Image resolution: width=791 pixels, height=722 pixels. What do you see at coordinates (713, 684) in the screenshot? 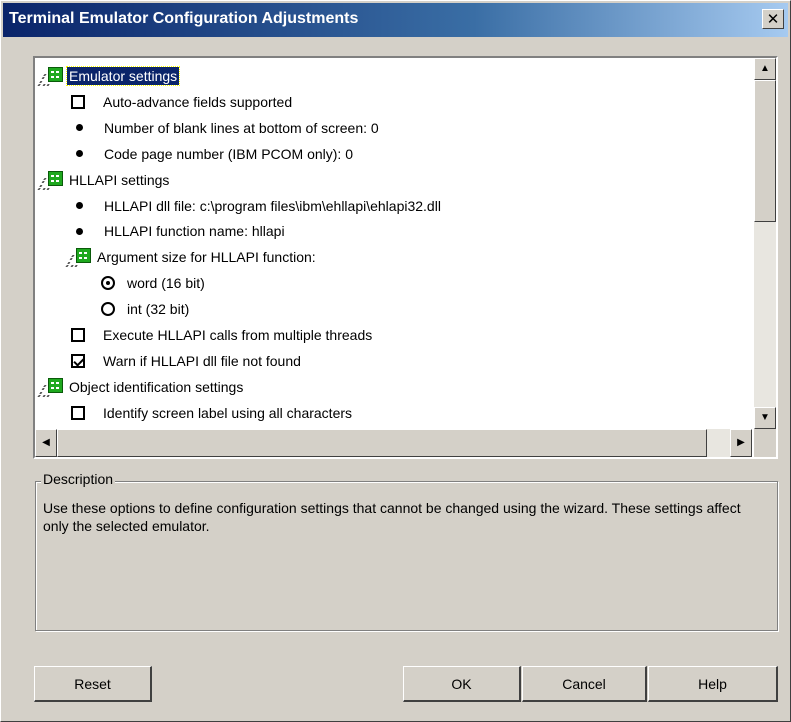
I see `help-button: Help` at bounding box center [713, 684].